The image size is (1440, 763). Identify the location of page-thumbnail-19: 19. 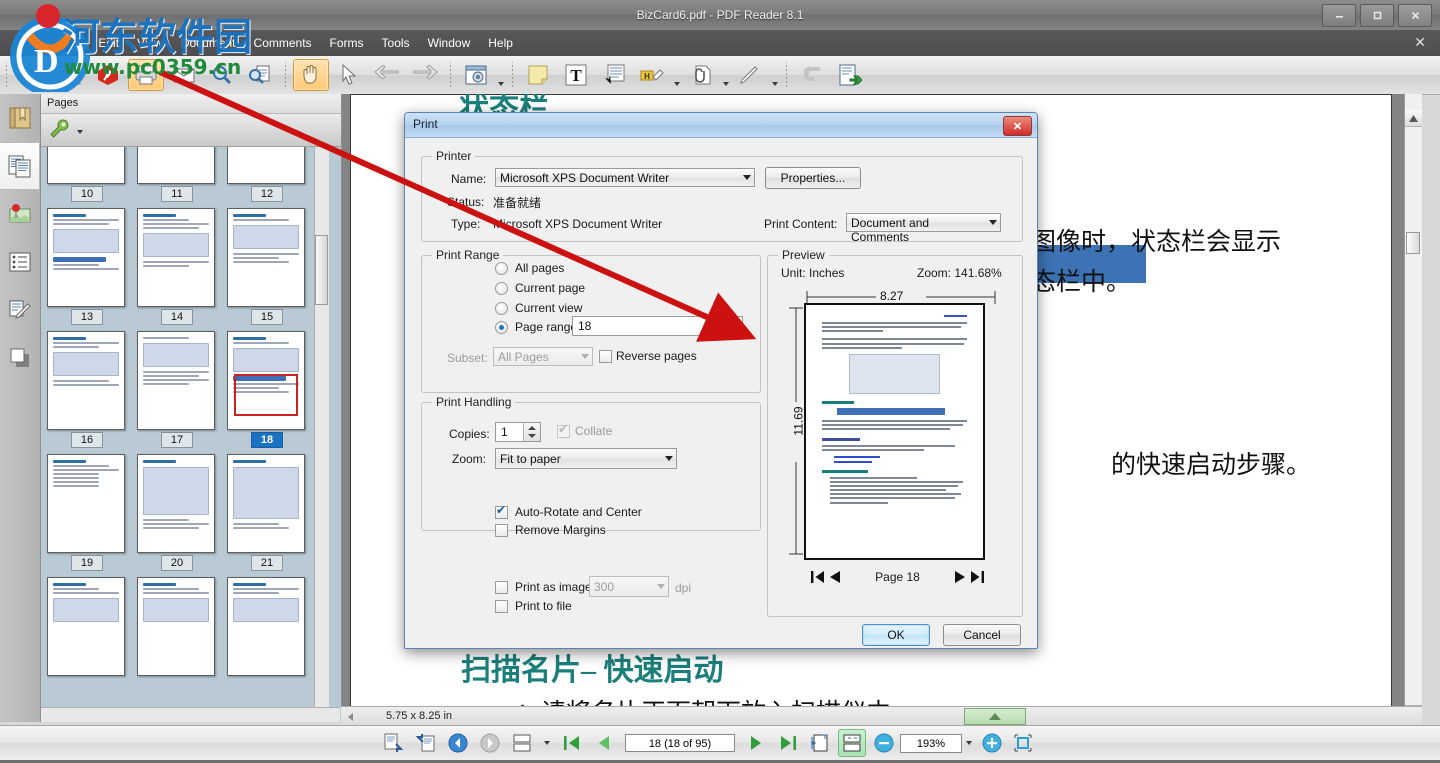
(87, 514).